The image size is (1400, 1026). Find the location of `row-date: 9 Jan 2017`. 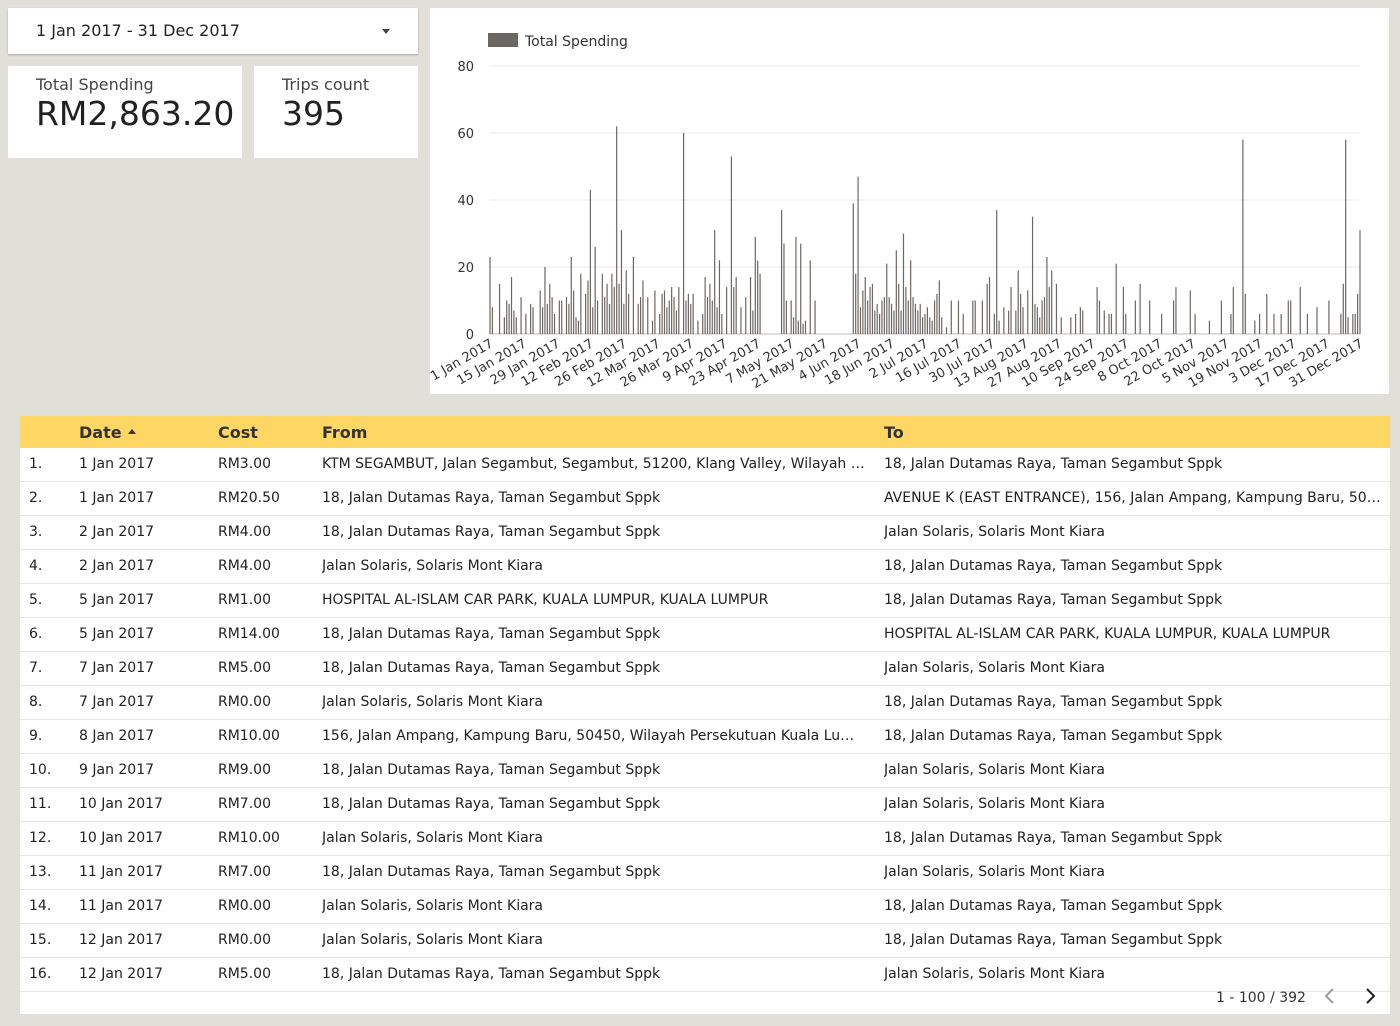

row-date: 9 Jan 2017 is located at coordinates (117, 770).